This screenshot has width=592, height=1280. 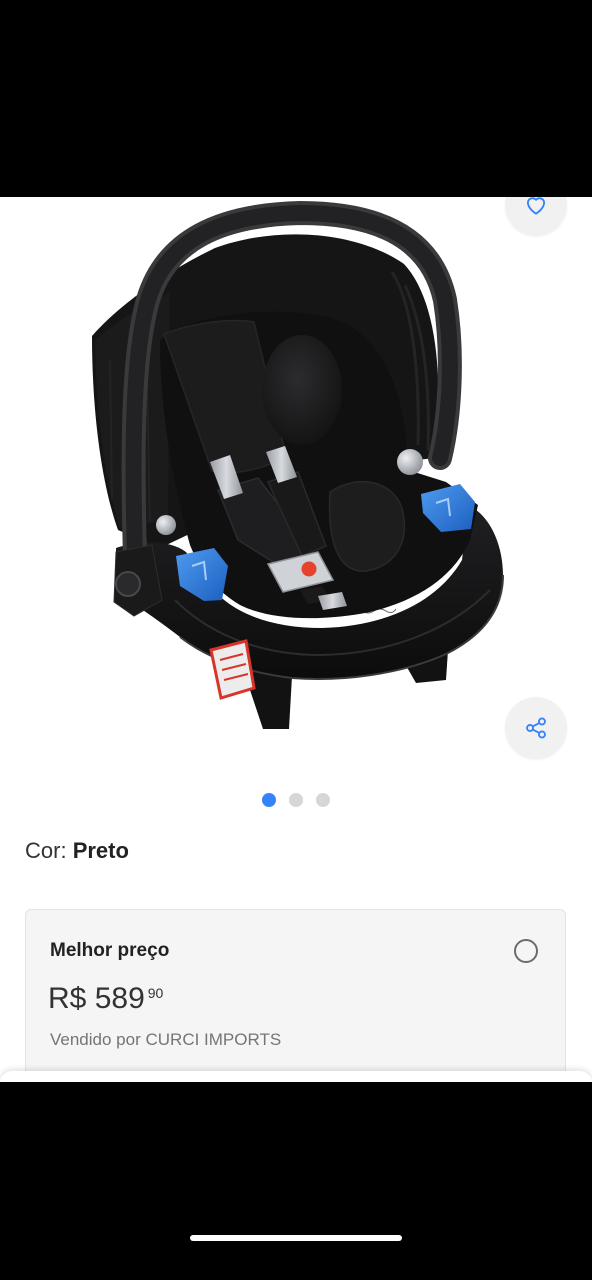 What do you see at coordinates (67, 998) in the screenshot?
I see `price-currency: R$` at bounding box center [67, 998].